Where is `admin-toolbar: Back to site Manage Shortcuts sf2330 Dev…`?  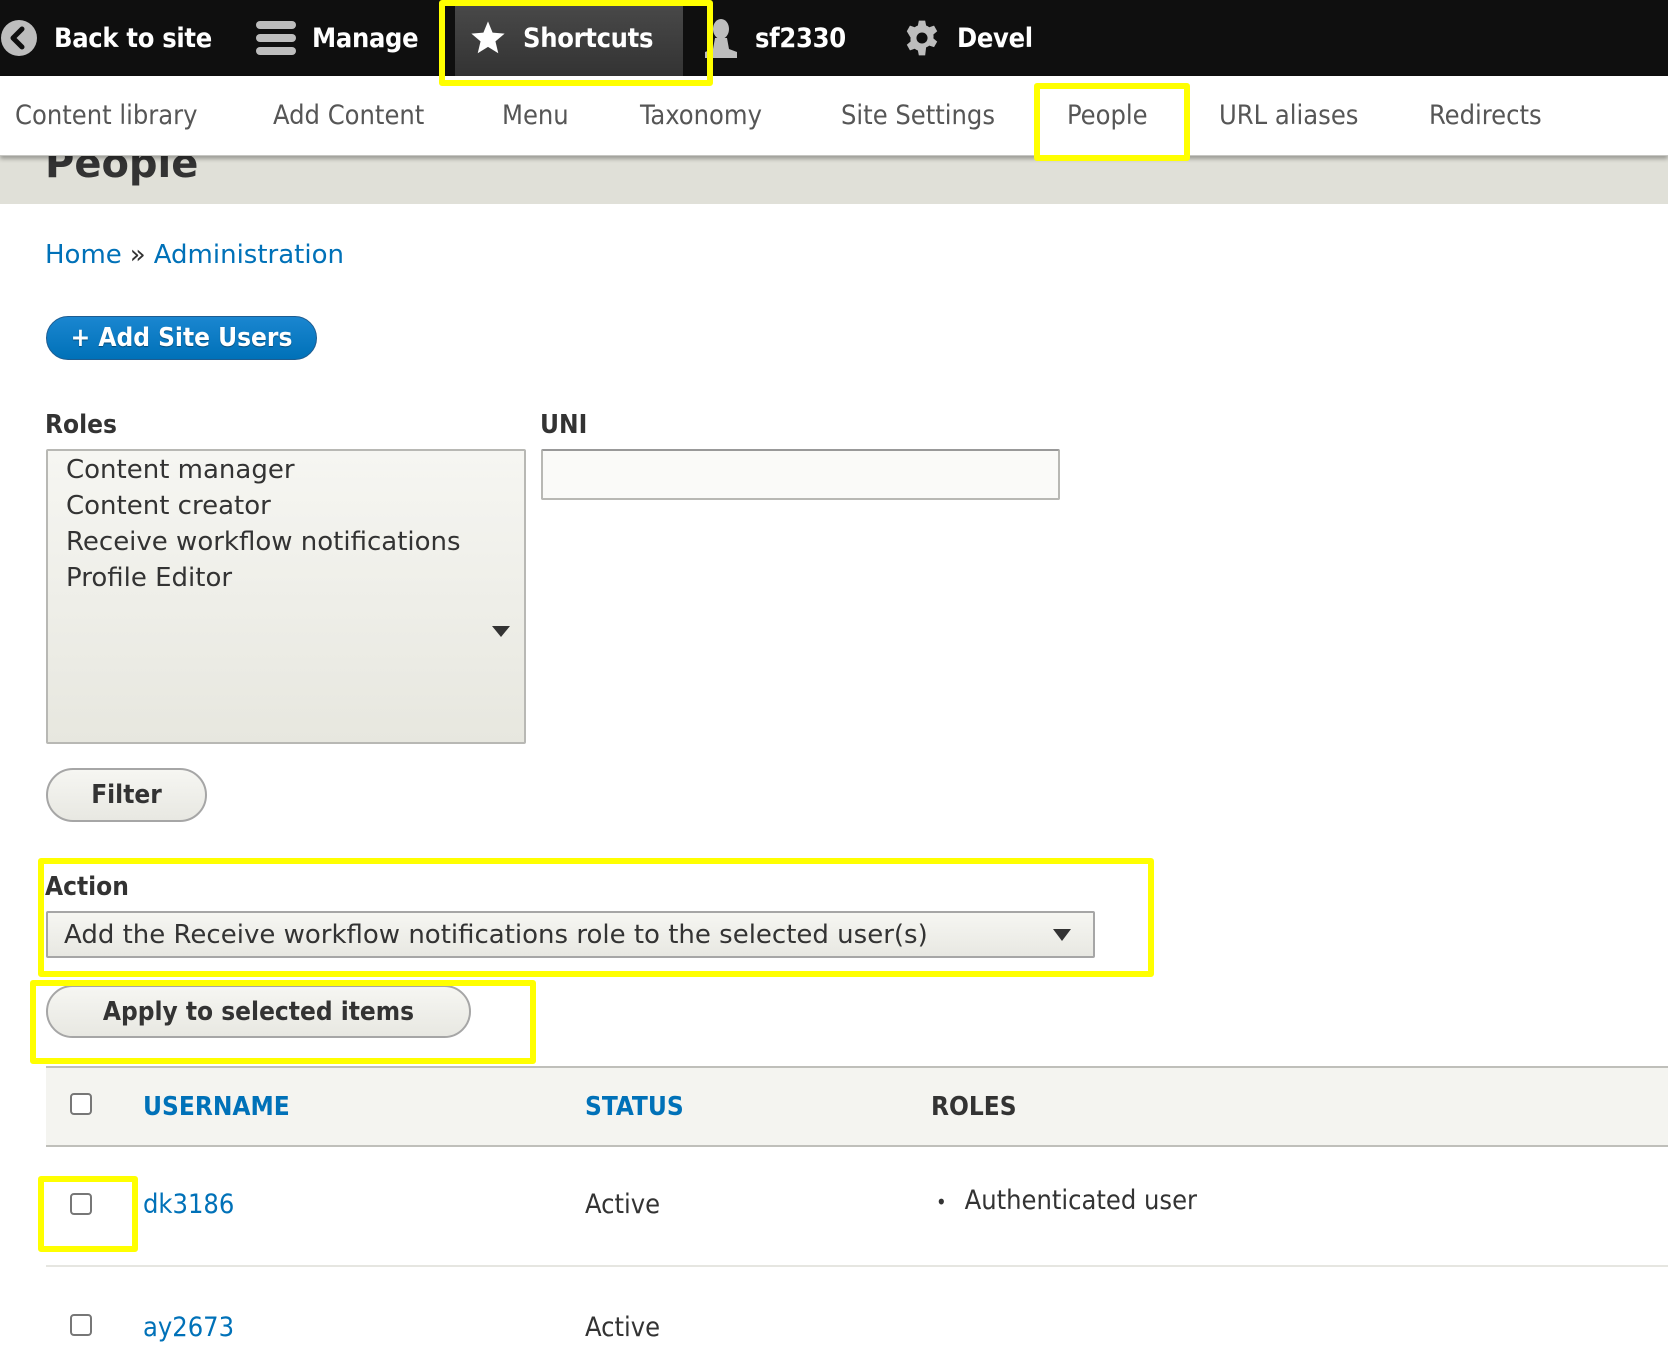
admin-toolbar: Back to site Manage Shortcuts sf2330 Dev… is located at coordinates (834, 38).